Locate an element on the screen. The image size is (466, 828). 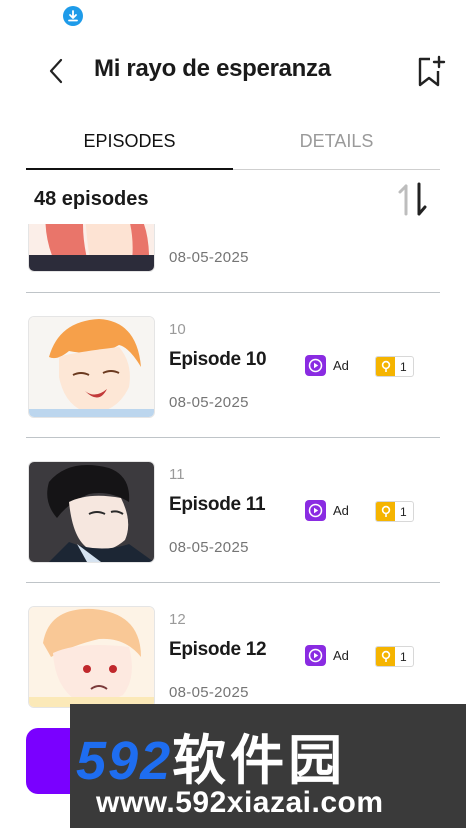
tab-bar: EPISODES DETAILS is located at coordinates (233, 146).